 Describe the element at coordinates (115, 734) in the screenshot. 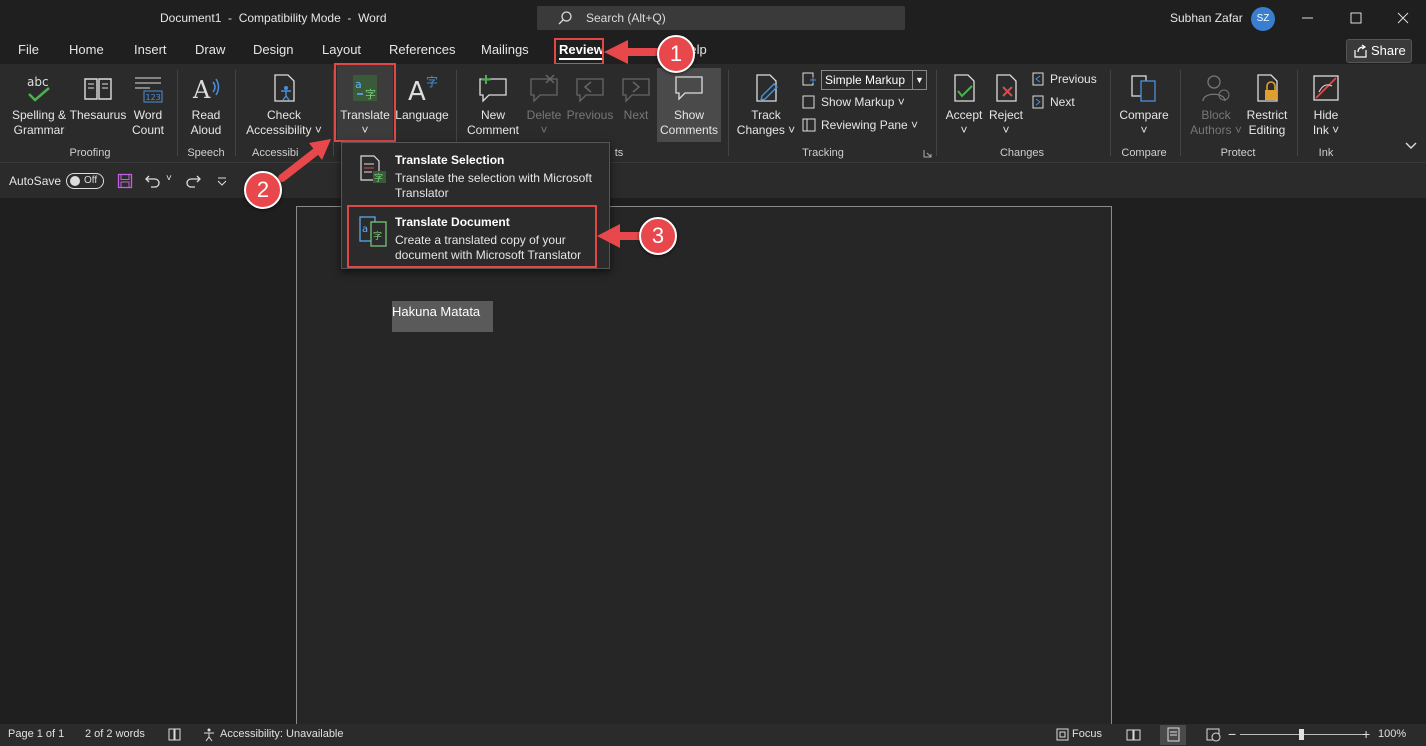

I see `word-count: 2 of 2 words` at that location.